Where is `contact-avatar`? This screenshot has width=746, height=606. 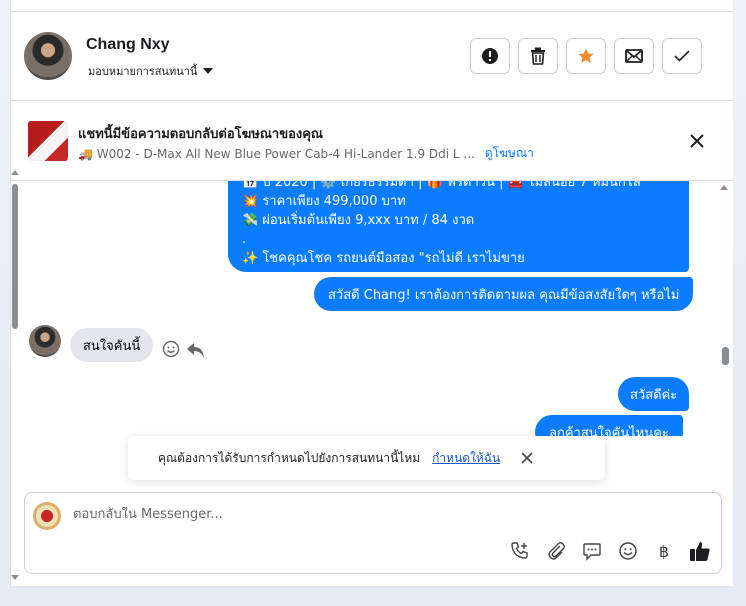 contact-avatar is located at coordinates (48, 56).